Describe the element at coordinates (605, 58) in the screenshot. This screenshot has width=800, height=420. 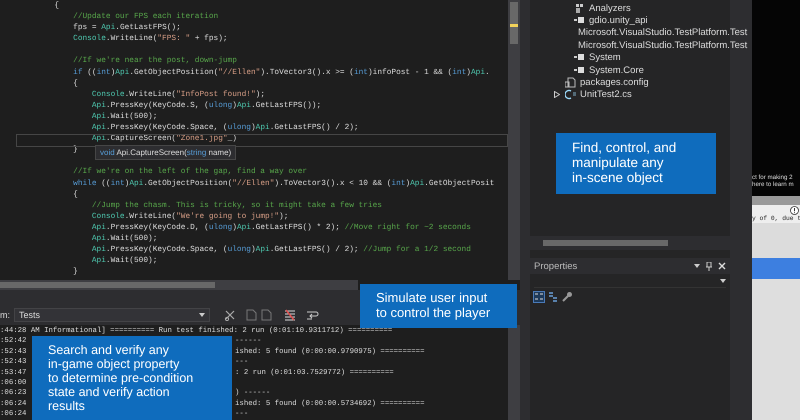
I see `tree-item: System` at that location.